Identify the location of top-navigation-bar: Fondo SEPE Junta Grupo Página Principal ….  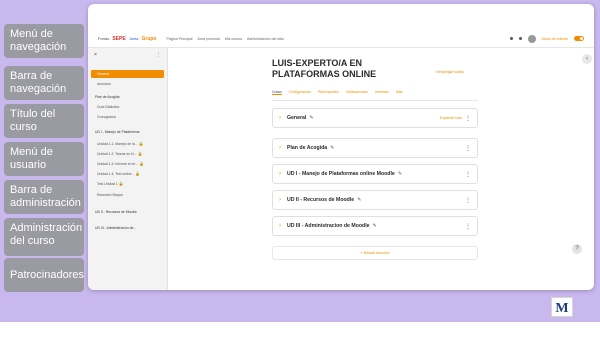
(341, 39).